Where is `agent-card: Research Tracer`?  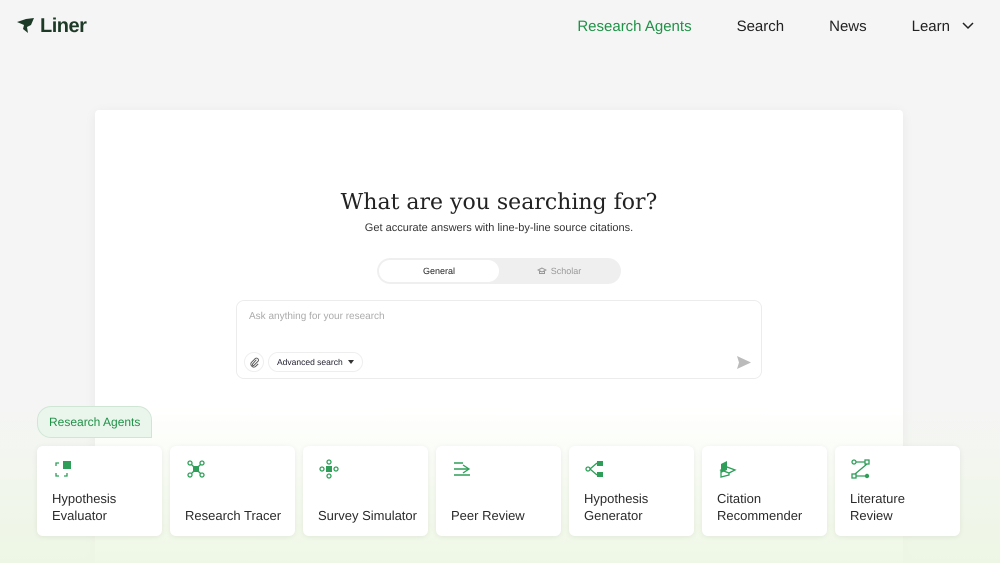 agent-card: Research Tracer is located at coordinates (232, 491).